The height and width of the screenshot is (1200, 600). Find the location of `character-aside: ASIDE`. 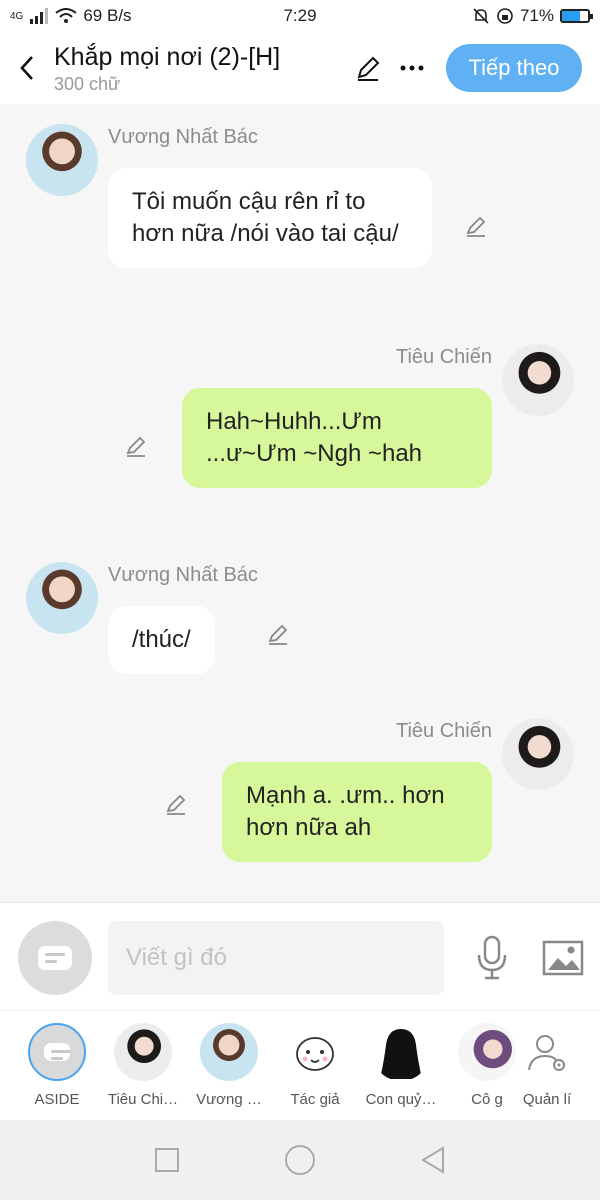

character-aside: ASIDE is located at coordinates (57, 1065).